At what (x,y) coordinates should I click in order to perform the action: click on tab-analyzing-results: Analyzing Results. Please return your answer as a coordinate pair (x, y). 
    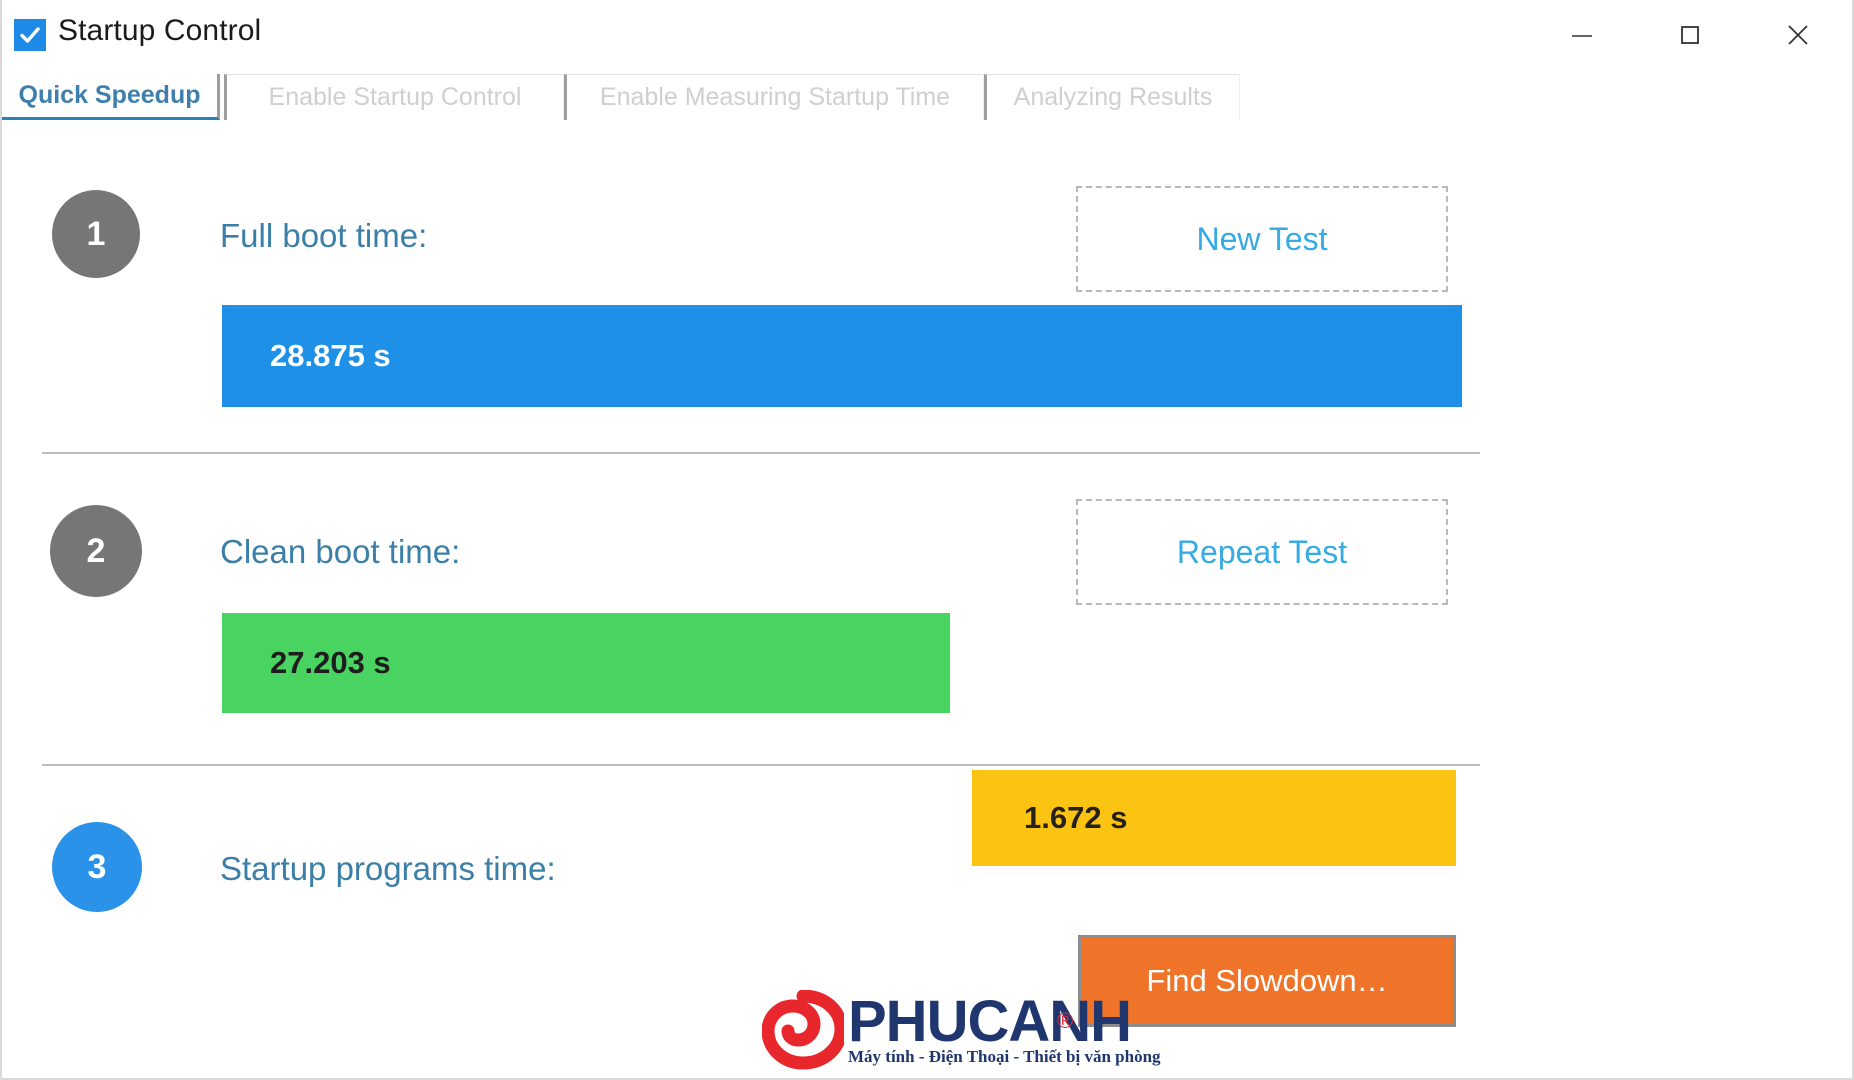
    Looking at the image, I should click on (1112, 97).